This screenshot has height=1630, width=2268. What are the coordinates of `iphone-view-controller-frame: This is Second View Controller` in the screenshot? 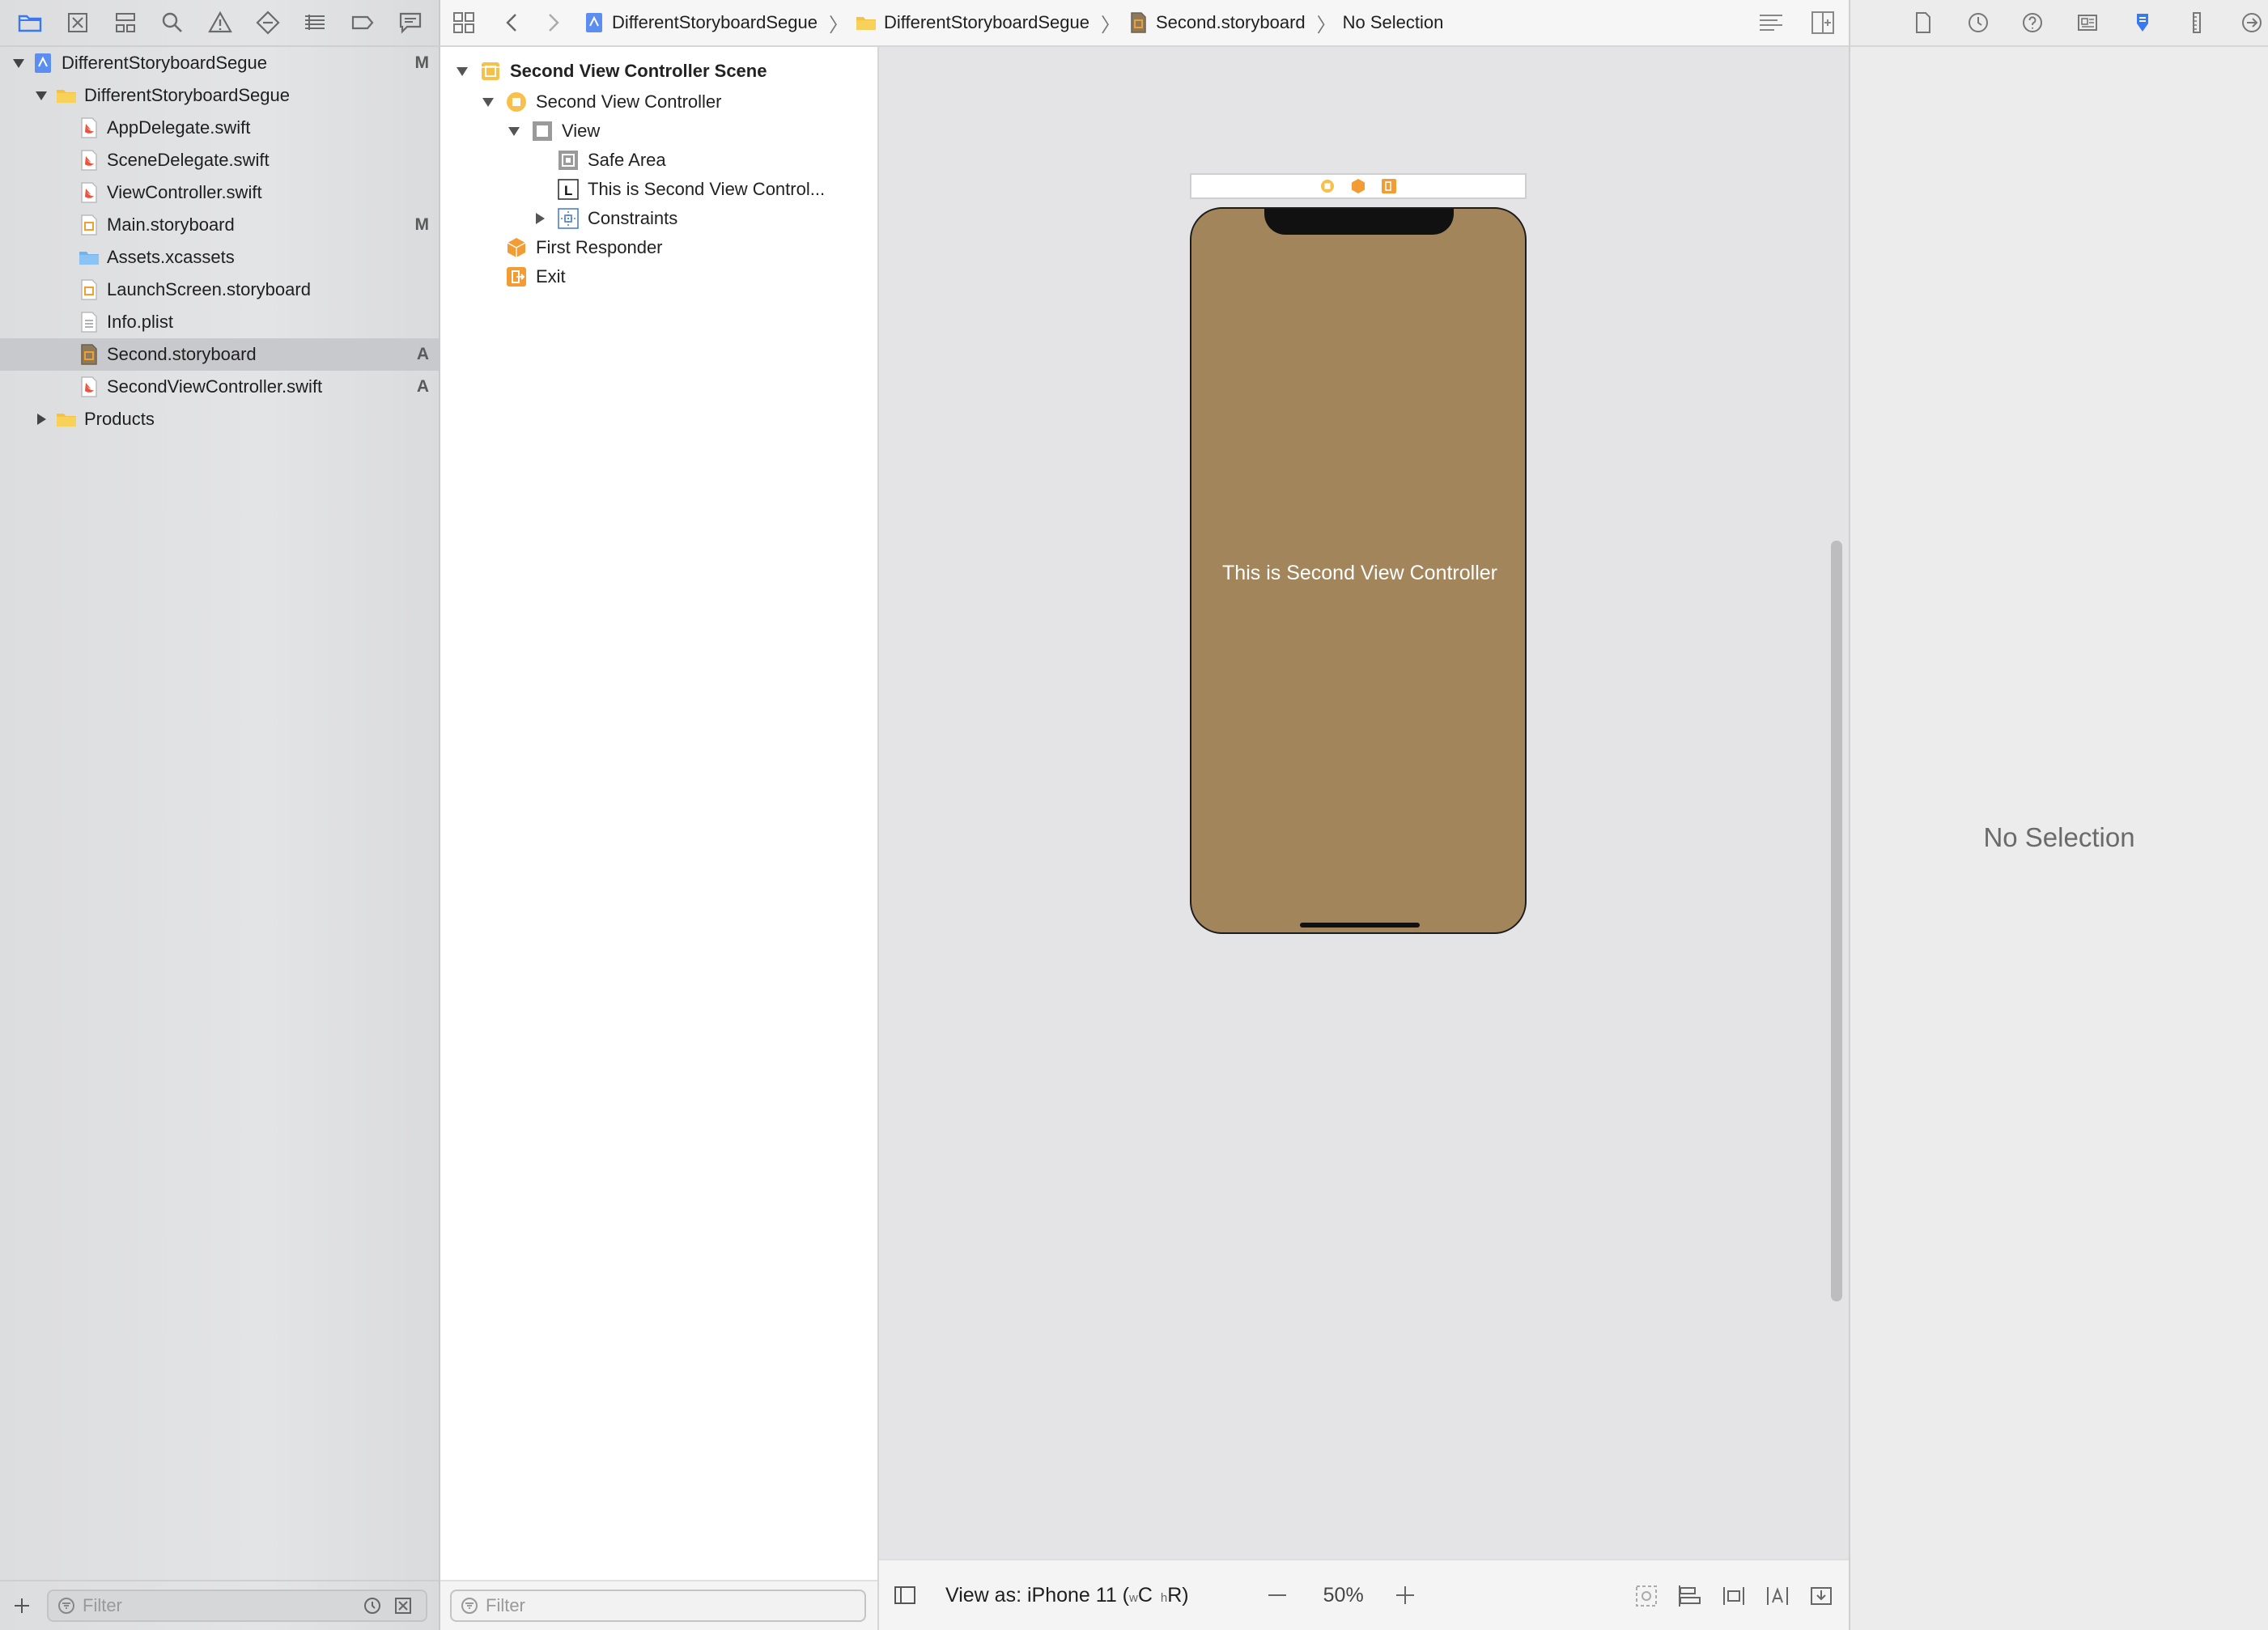 It's located at (1358, 570).